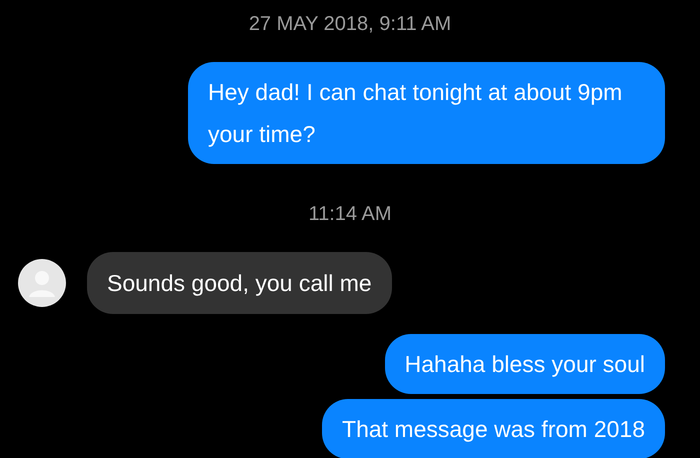  Describe the element at coordinates (350, 214) in the screenshot. I see `timestamp: 11:14 AM` at that location.